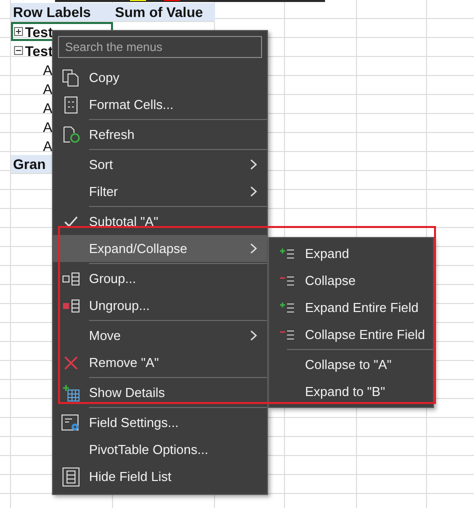 Image resolution: width=474 pixels, height=508 pixels. I want to click on details-icon, so click(71, 393).